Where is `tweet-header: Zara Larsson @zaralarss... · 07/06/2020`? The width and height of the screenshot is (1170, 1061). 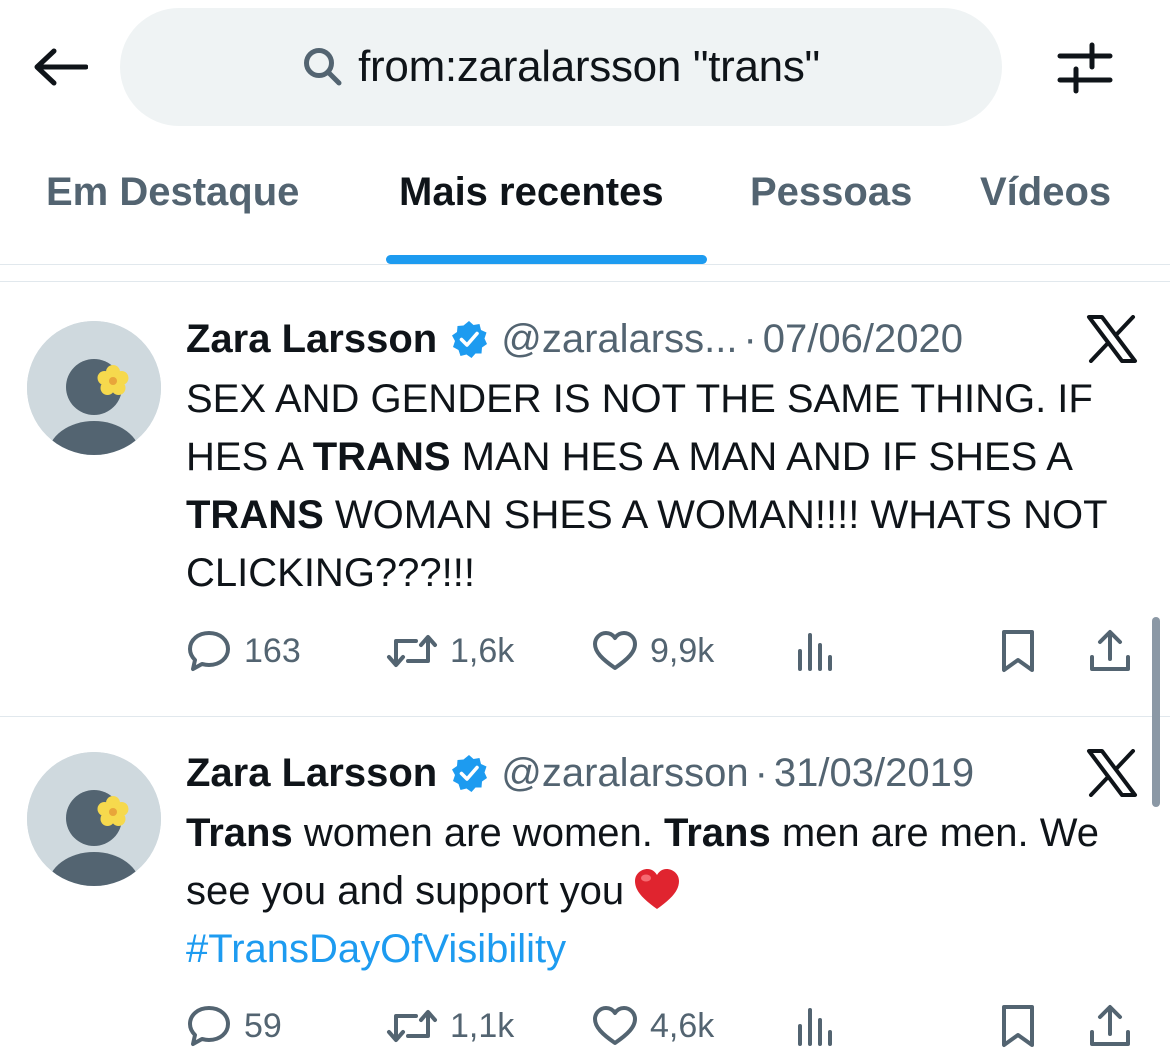 tweet-header: Zara Larsson @zaralarss... · 07/06/2020 is located at coordinates (574, 339).